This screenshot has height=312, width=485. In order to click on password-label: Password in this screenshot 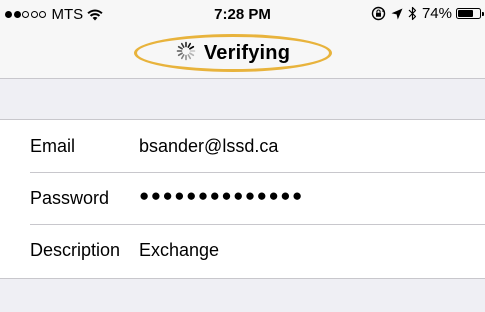, I will do `click(70, 197)`.